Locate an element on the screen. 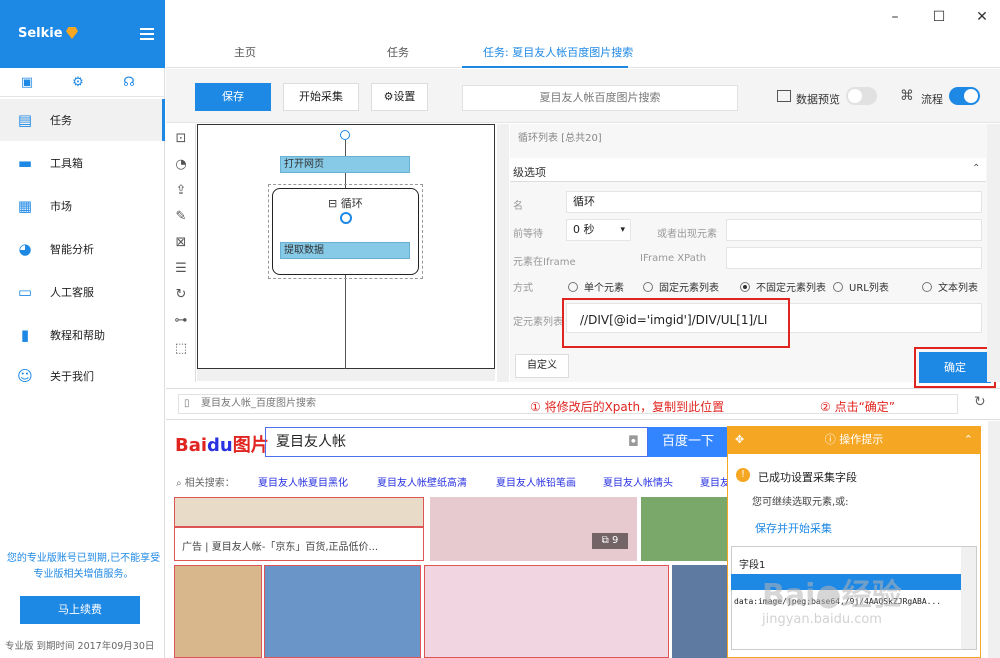  flow-node-open-page: 打开网页 is located at coordinates (345, 164).